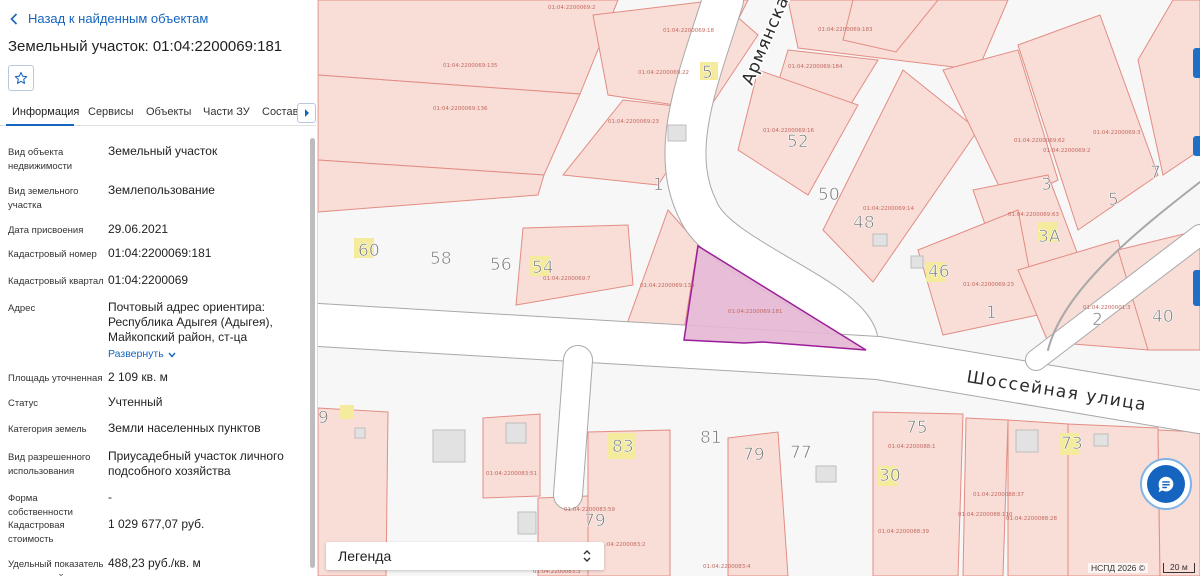  Describe the element at coordinates (511, 474) in the screenshot. I see `parcel-id: 01:04:2200083:51` at that location.